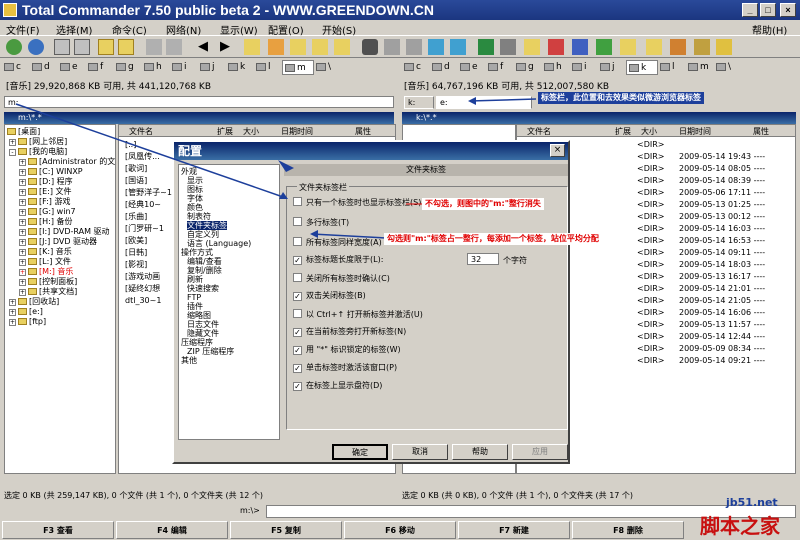 Image resolution: width=800 pixels, height=540 pixels. I want to click on watermark-site: jb51.net, so click(752, 502).